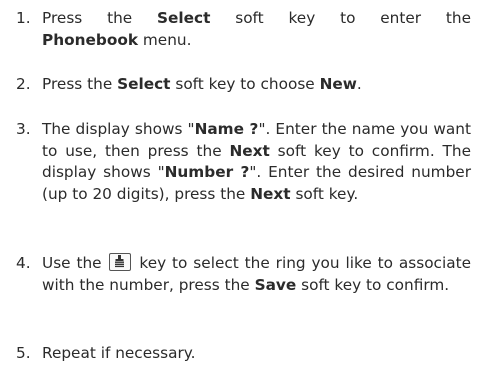  What do you see at coordinates (23, 129) in the screenshot?
I see `step-number: 3.` at bounding box center [23, 129].